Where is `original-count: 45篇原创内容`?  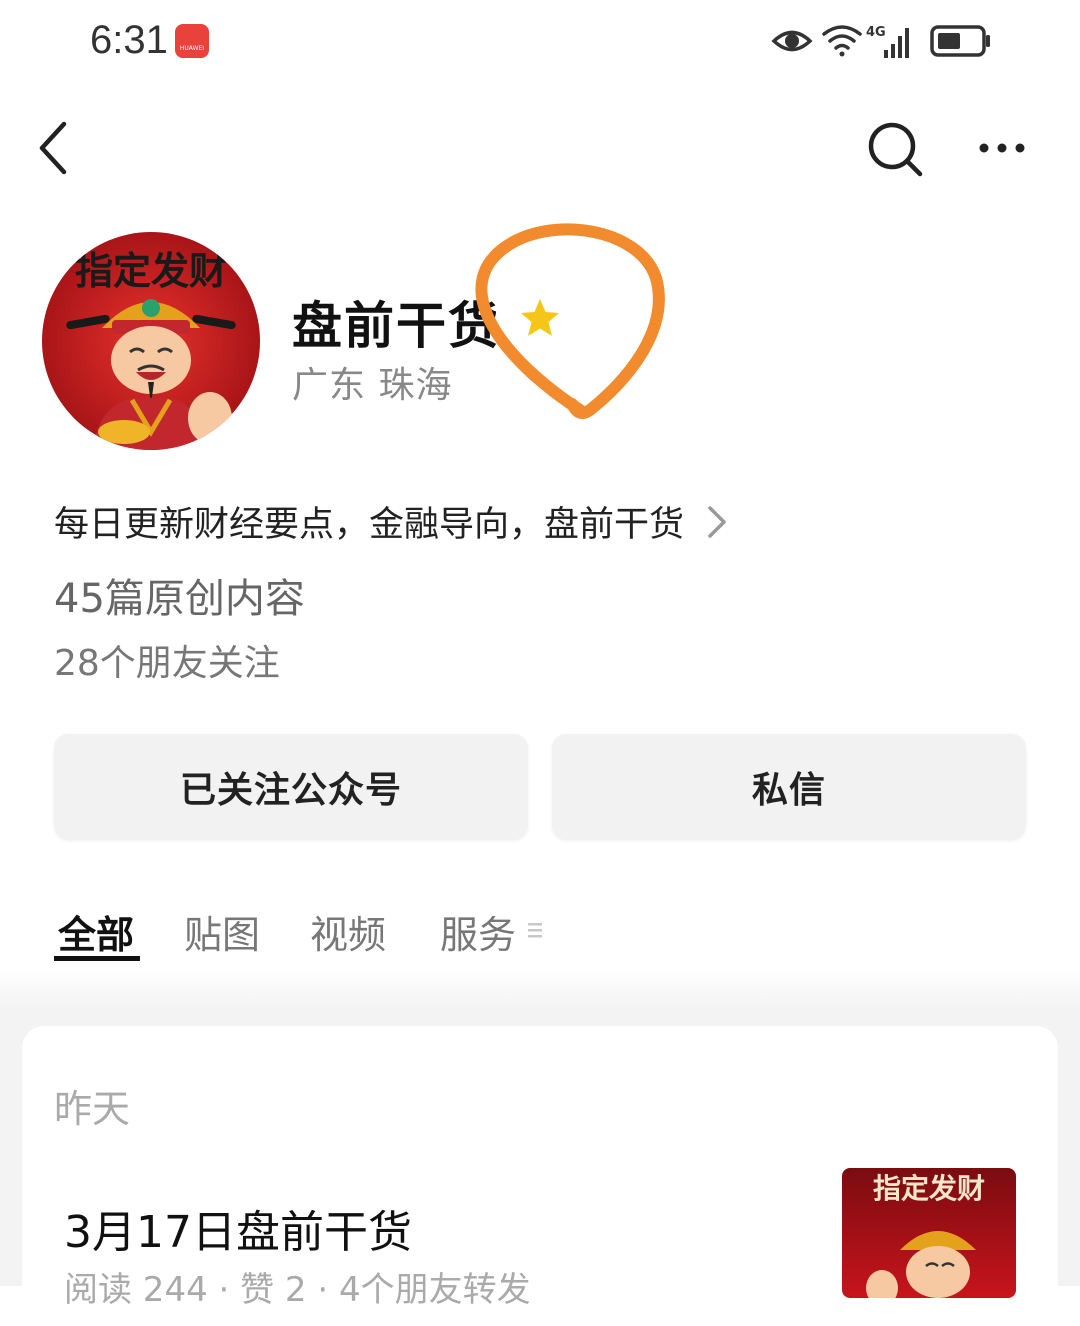
original-count: 45篇原创内容 is located at coordinates (179, 595).